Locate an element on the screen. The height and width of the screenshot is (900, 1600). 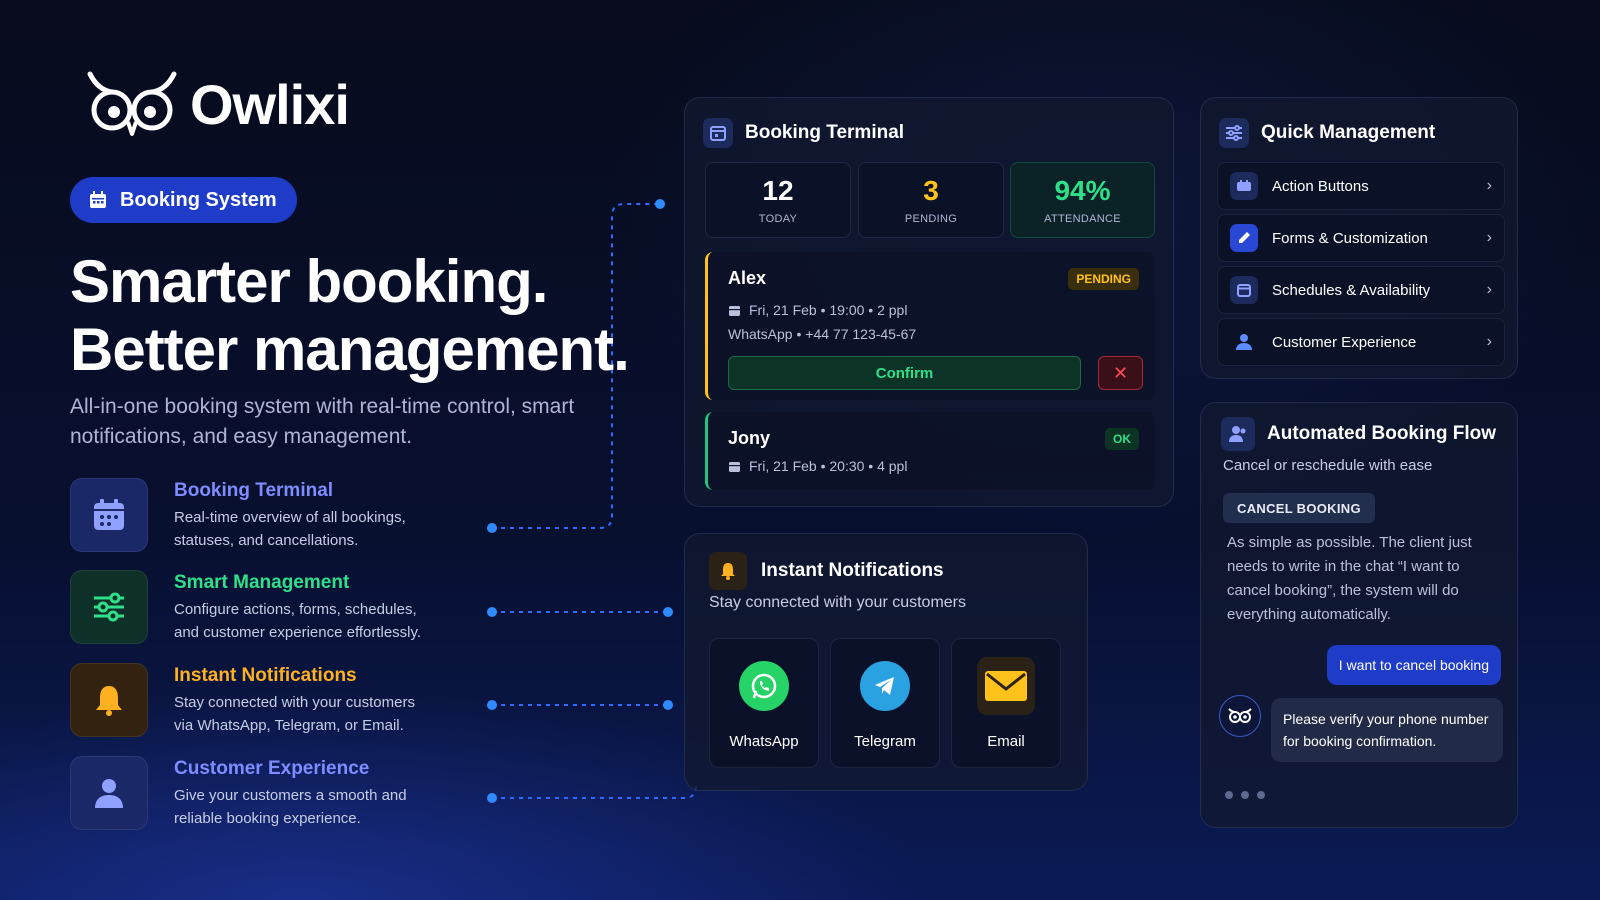
card-title: Quick Management is located at coordinates (1348, 132).